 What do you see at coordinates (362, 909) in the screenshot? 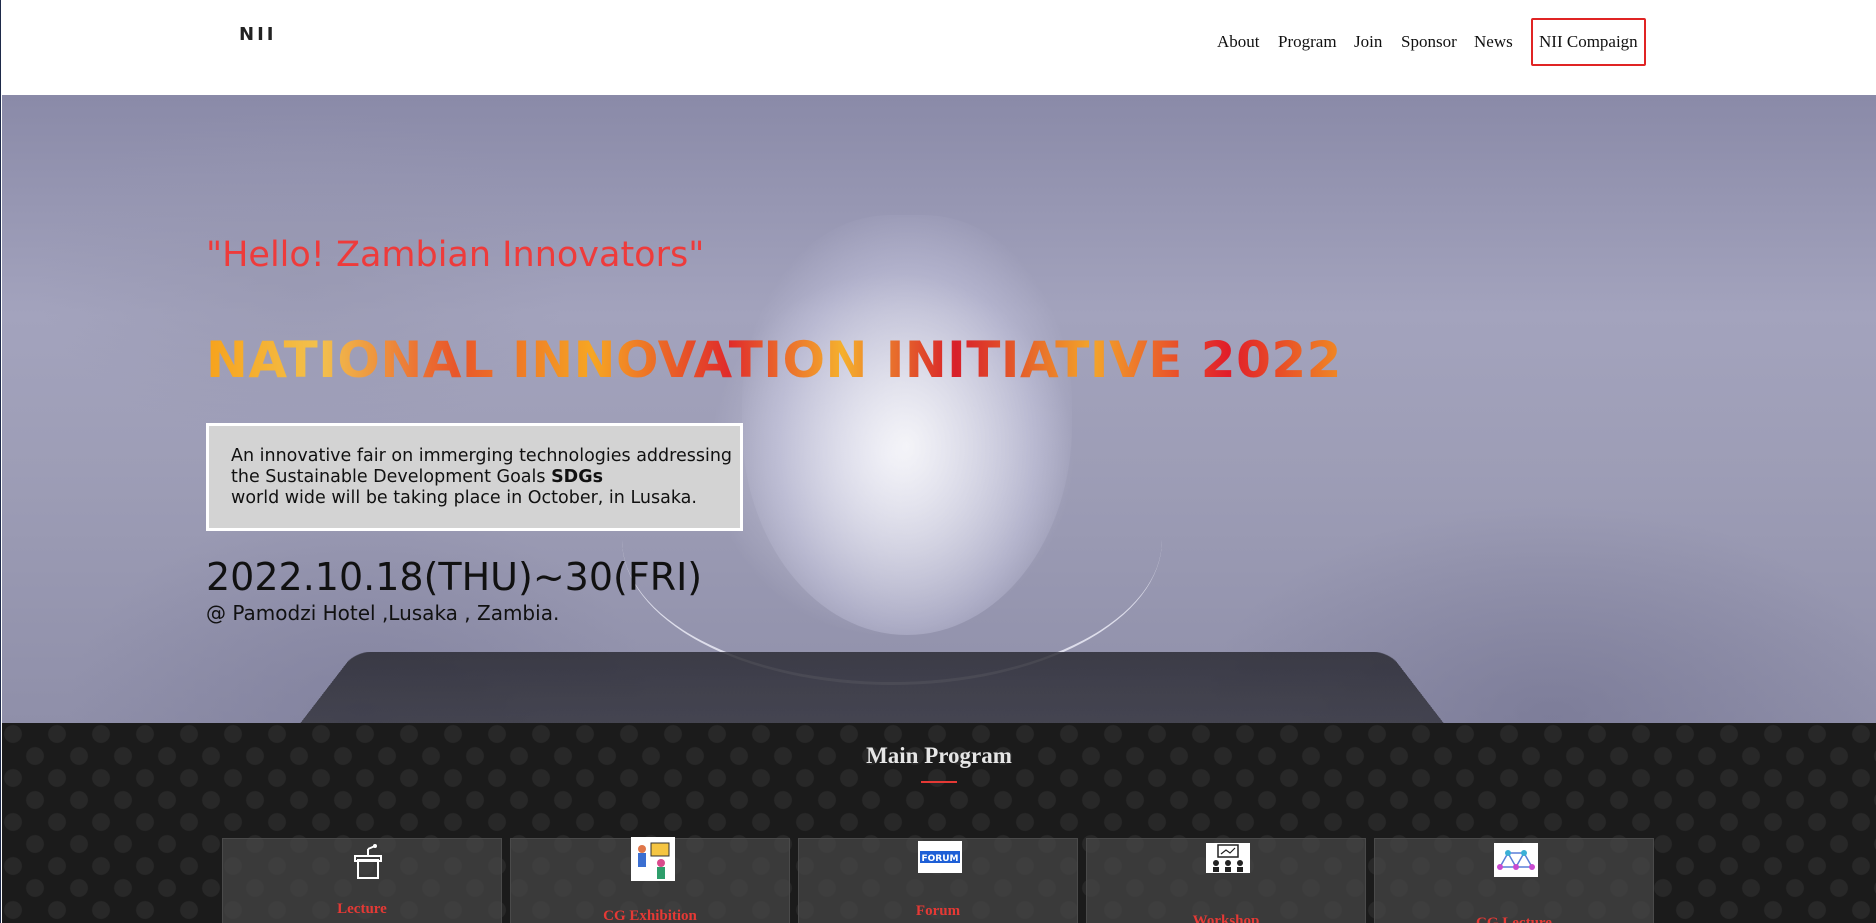
I see `program-card-lecture-label: Lecture` at bounding box center [362, 909].